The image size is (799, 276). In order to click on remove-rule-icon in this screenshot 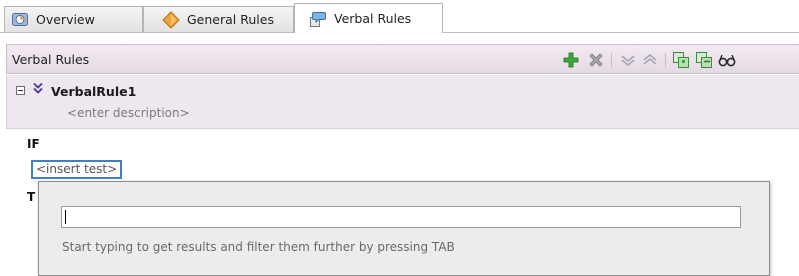, I will do `click(704, 60)`.